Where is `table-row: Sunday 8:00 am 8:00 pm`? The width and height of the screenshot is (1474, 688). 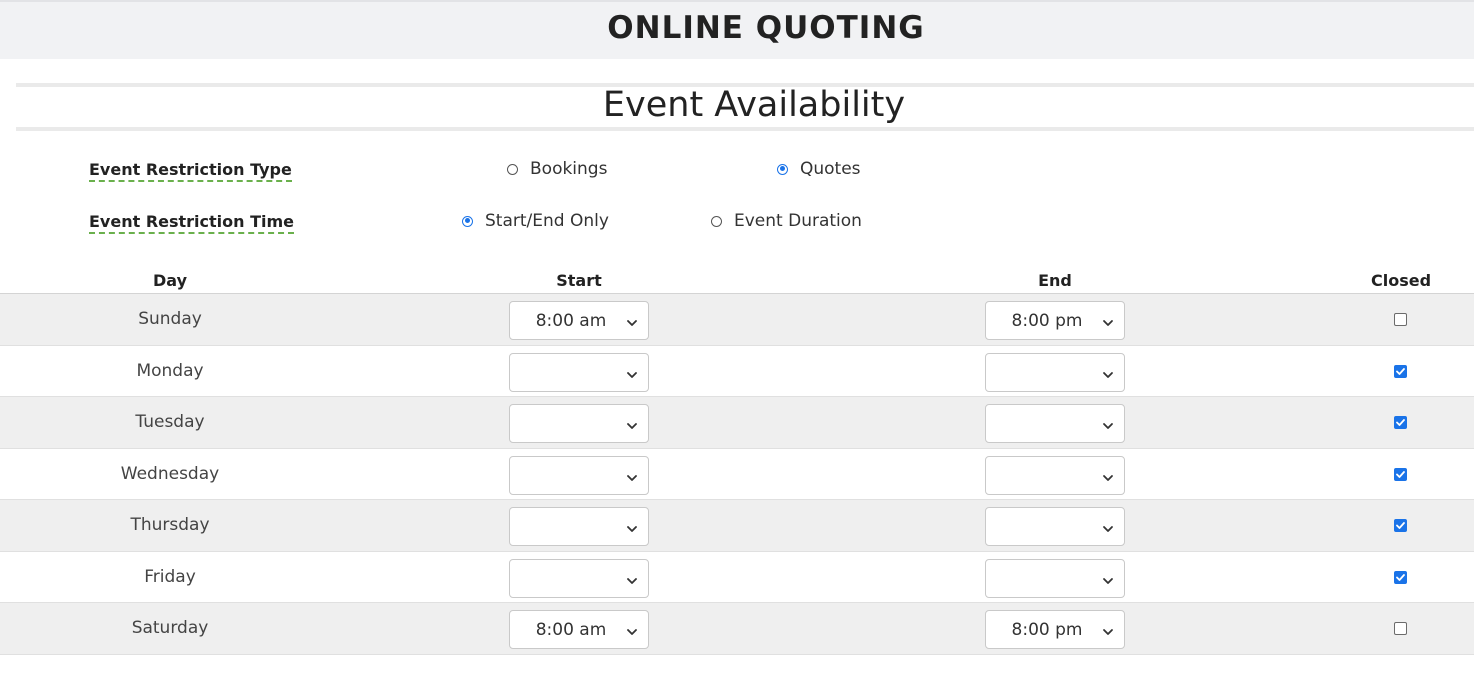 table-row: Sunday 8:00 am 8:00 pm is located at coordinates (737, 320).